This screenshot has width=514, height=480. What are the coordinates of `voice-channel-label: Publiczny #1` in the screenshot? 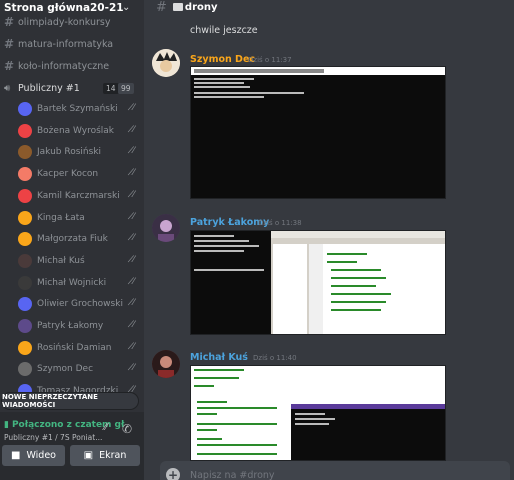 It's located at (49, 88).